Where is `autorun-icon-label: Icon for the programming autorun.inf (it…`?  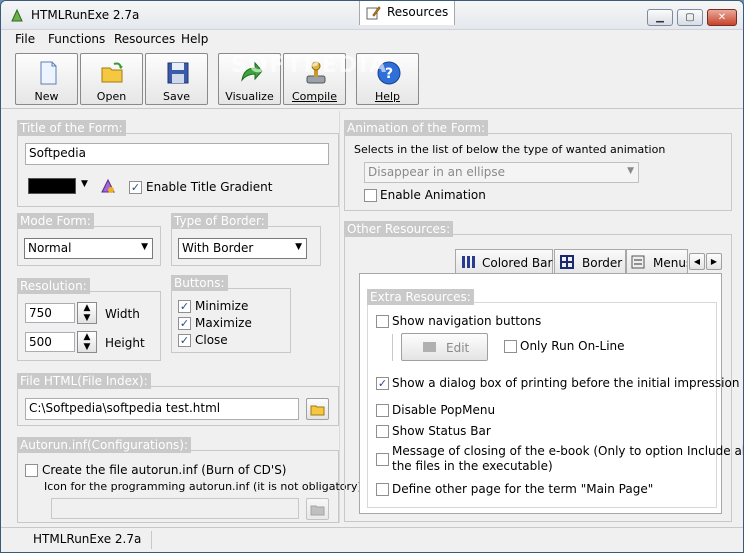
autorun-icon-label: Icon for the programming autorun.inf (it… is located at coordinates (205, 486).